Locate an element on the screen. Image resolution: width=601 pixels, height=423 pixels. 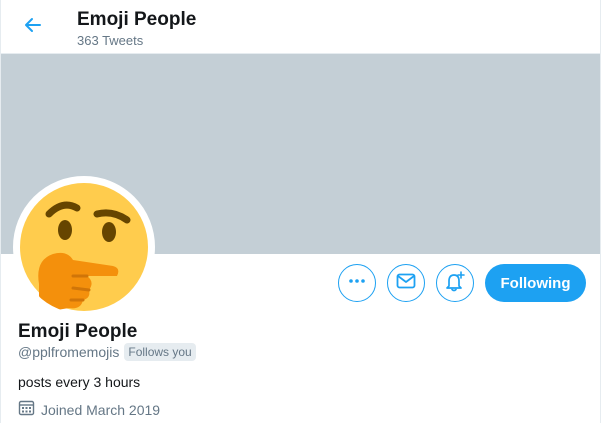
arrow-left-icon is located at coordinates (33, 27).